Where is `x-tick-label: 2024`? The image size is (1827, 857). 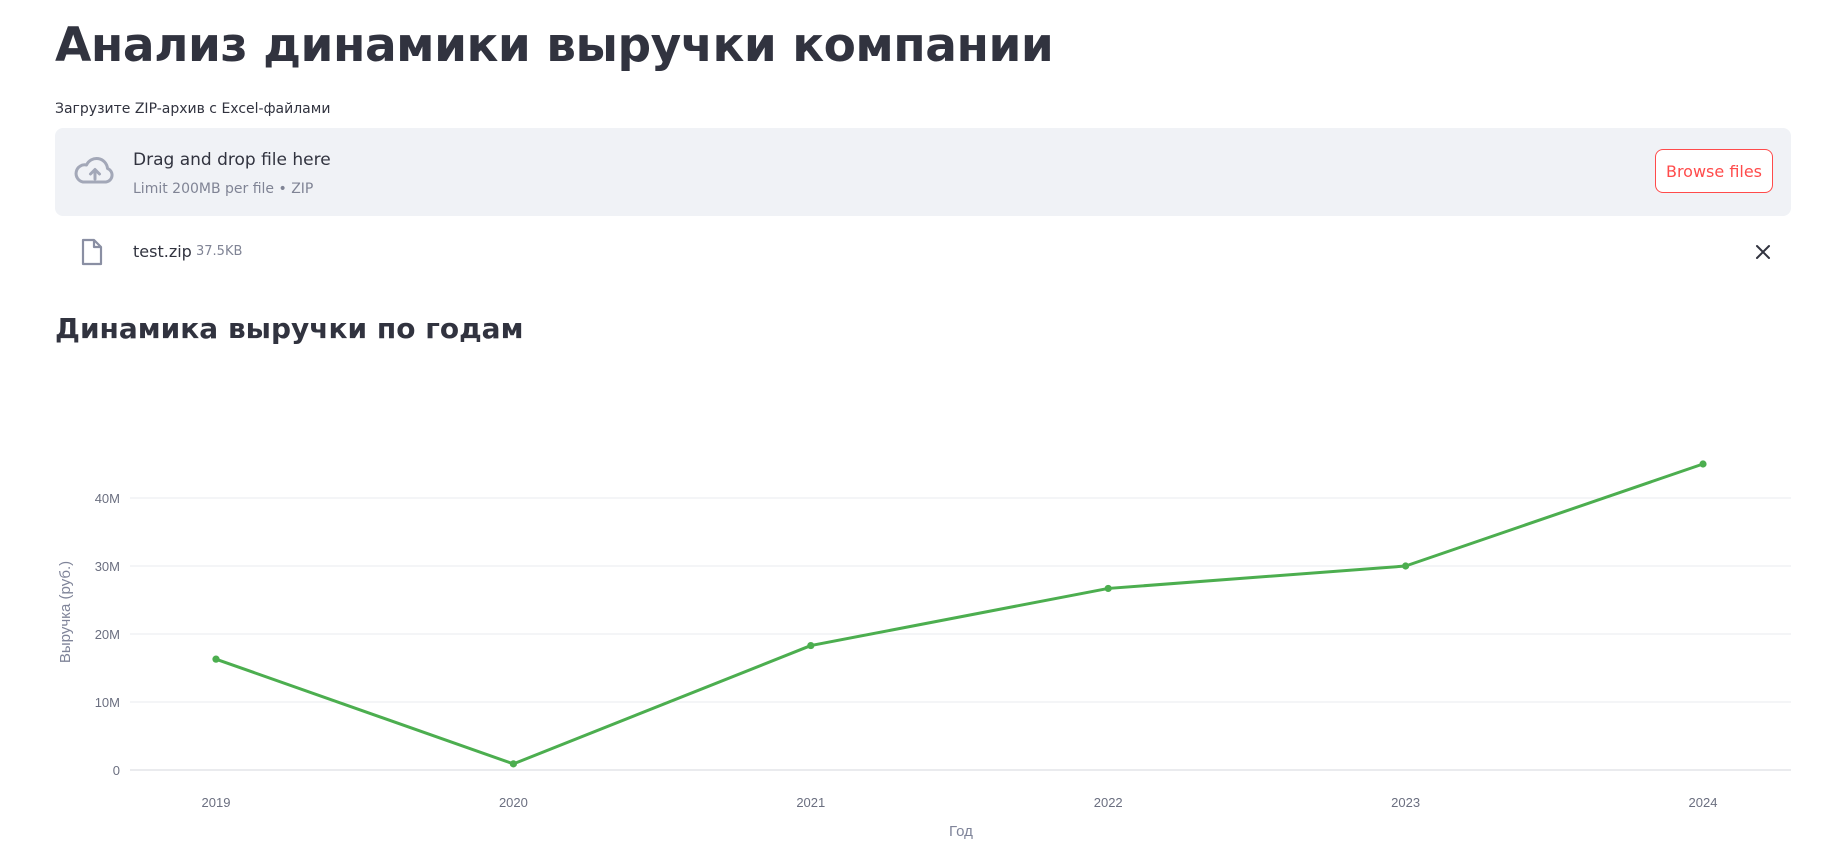 x-tick-label: 2024 is located at coordinates (1703, 802).